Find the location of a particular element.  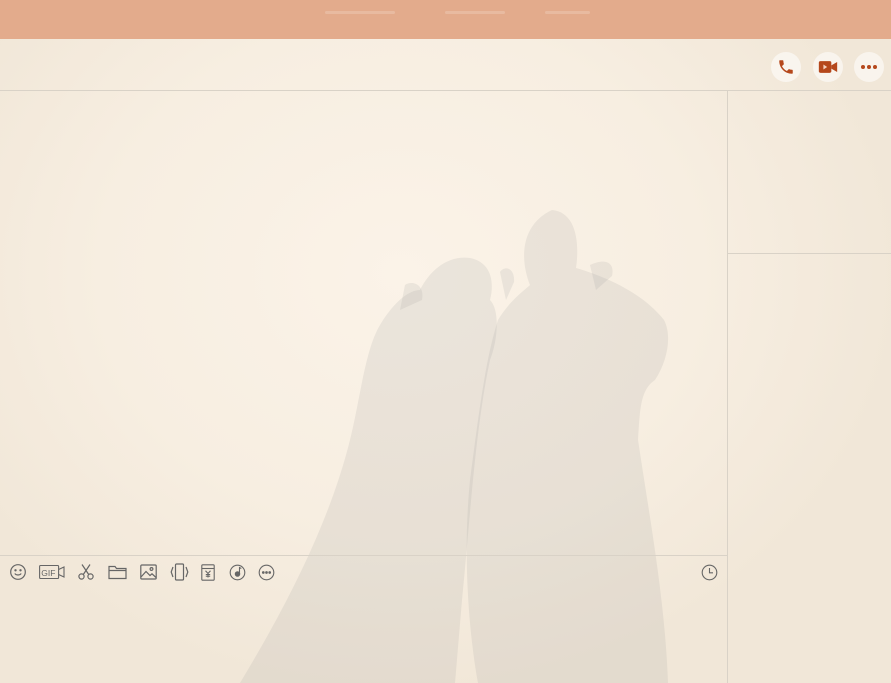

folder-icon is located at coordinates (117, 572).